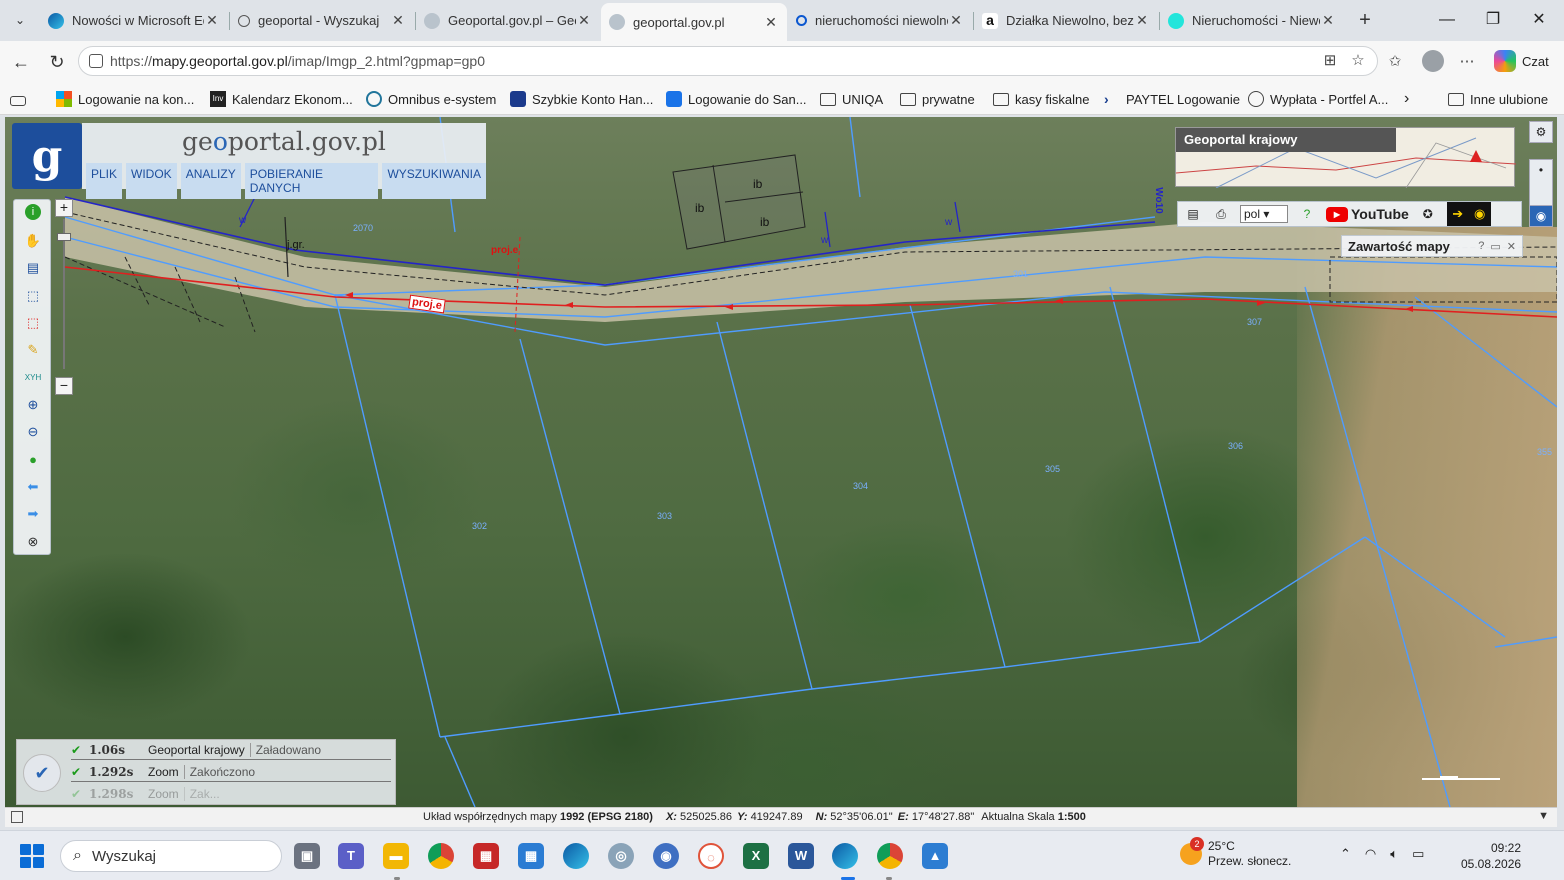 The width and height of the screenshot is (1564, 880). Describe the element at coordinates (33, 460) in the screenshot. I see `globe-icon: ●` at that location.